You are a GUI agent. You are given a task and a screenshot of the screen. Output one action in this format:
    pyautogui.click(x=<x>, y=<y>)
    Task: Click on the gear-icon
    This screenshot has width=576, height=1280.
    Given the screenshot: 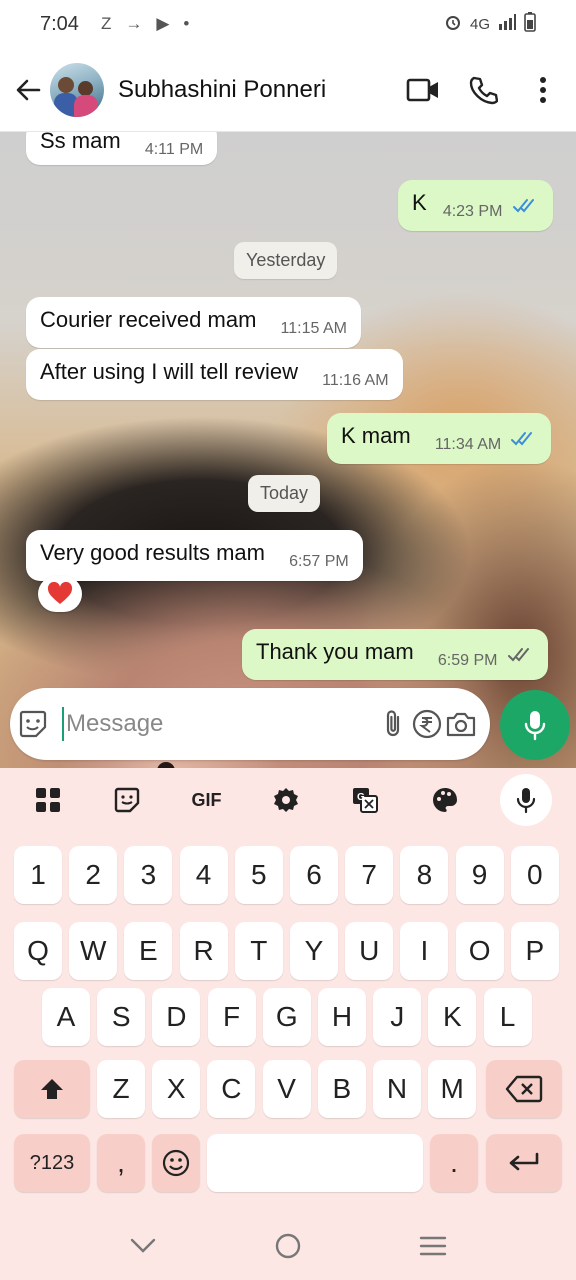 What is the action you would take?
    pyautogui.click(x=285, y=800)
    